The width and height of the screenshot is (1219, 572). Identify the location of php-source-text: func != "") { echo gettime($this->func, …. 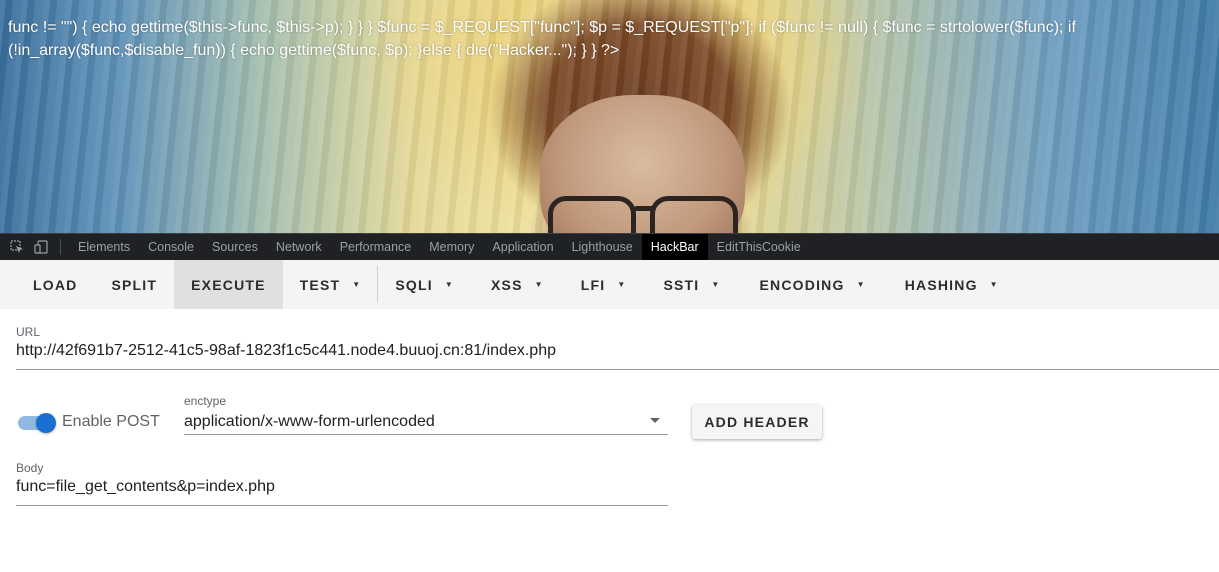
(542, 39).